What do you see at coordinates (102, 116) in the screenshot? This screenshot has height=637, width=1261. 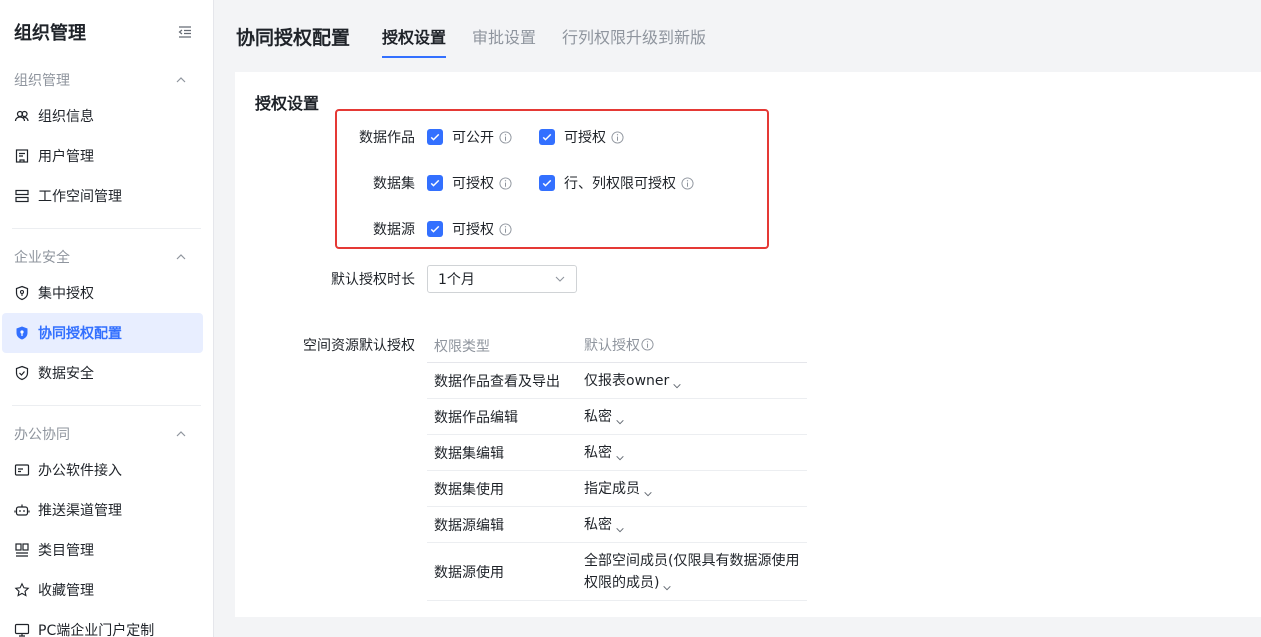 I see `sidebar-item-org-info: 组织信息` at bounding box center [102, 116].